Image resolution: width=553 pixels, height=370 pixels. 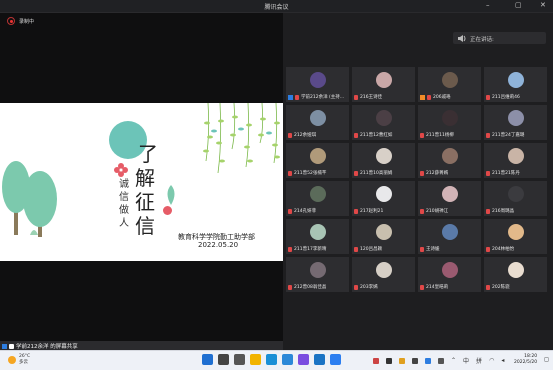 I want to click on chevron-up-icon: ⌃, so click(x=453, y=360).